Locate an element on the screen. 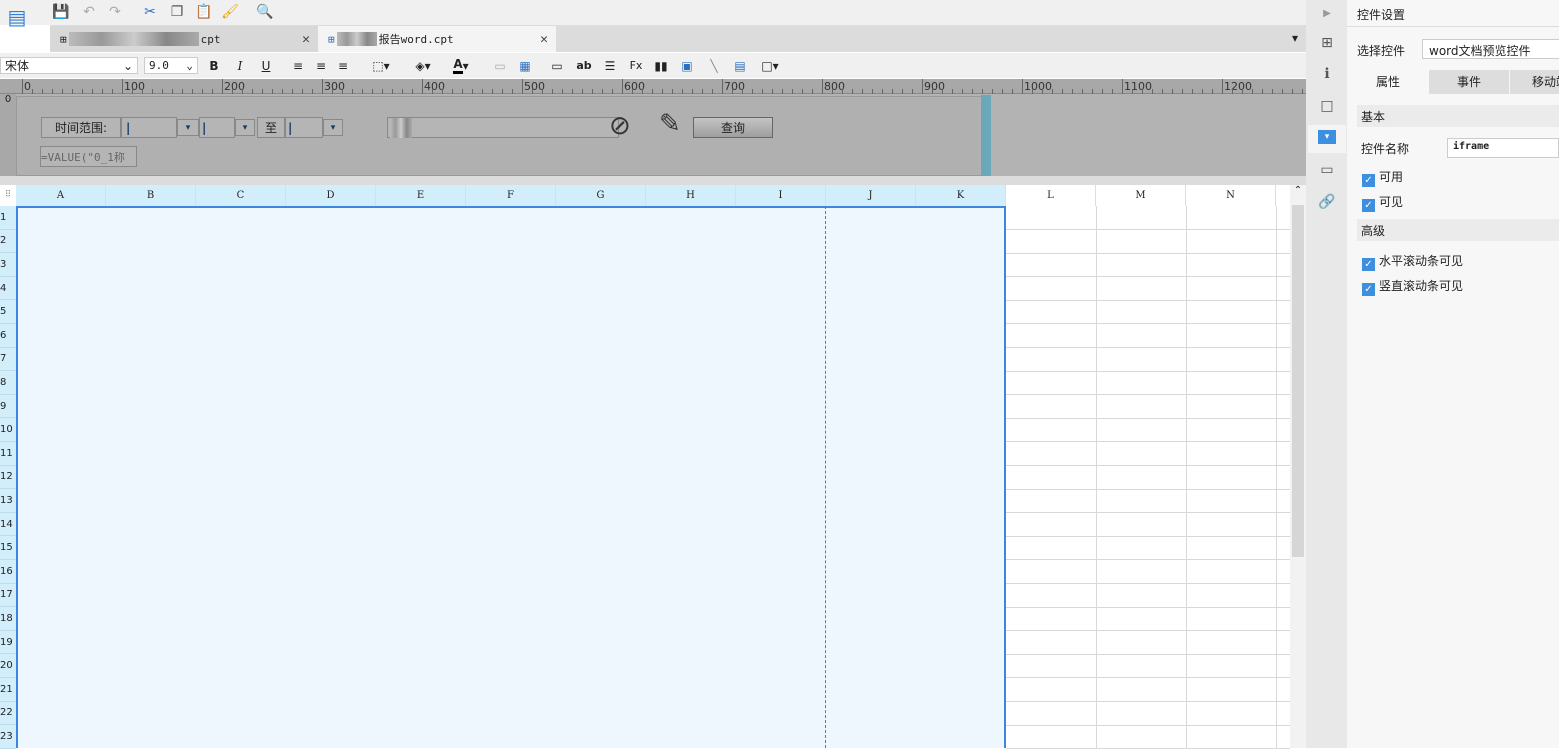  column-header-I: I is located at coordinates (781, 195).